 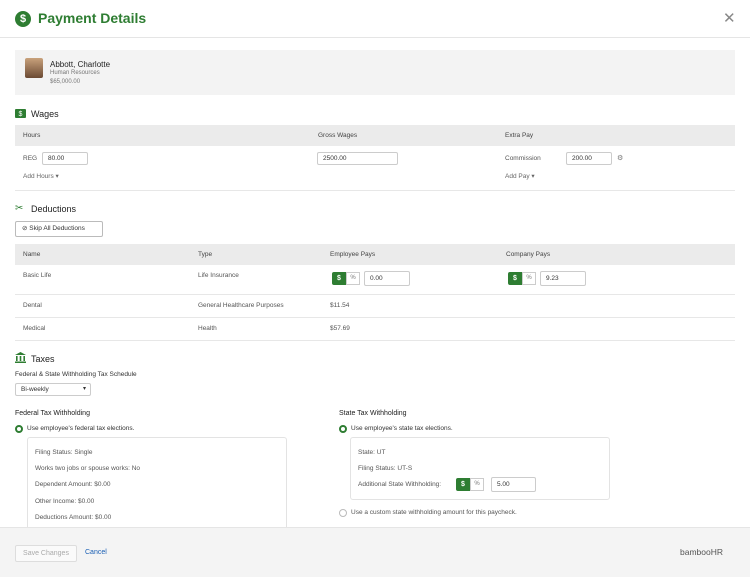 I want to click on state-percent-toggle: %, so click(x=477, y=484).